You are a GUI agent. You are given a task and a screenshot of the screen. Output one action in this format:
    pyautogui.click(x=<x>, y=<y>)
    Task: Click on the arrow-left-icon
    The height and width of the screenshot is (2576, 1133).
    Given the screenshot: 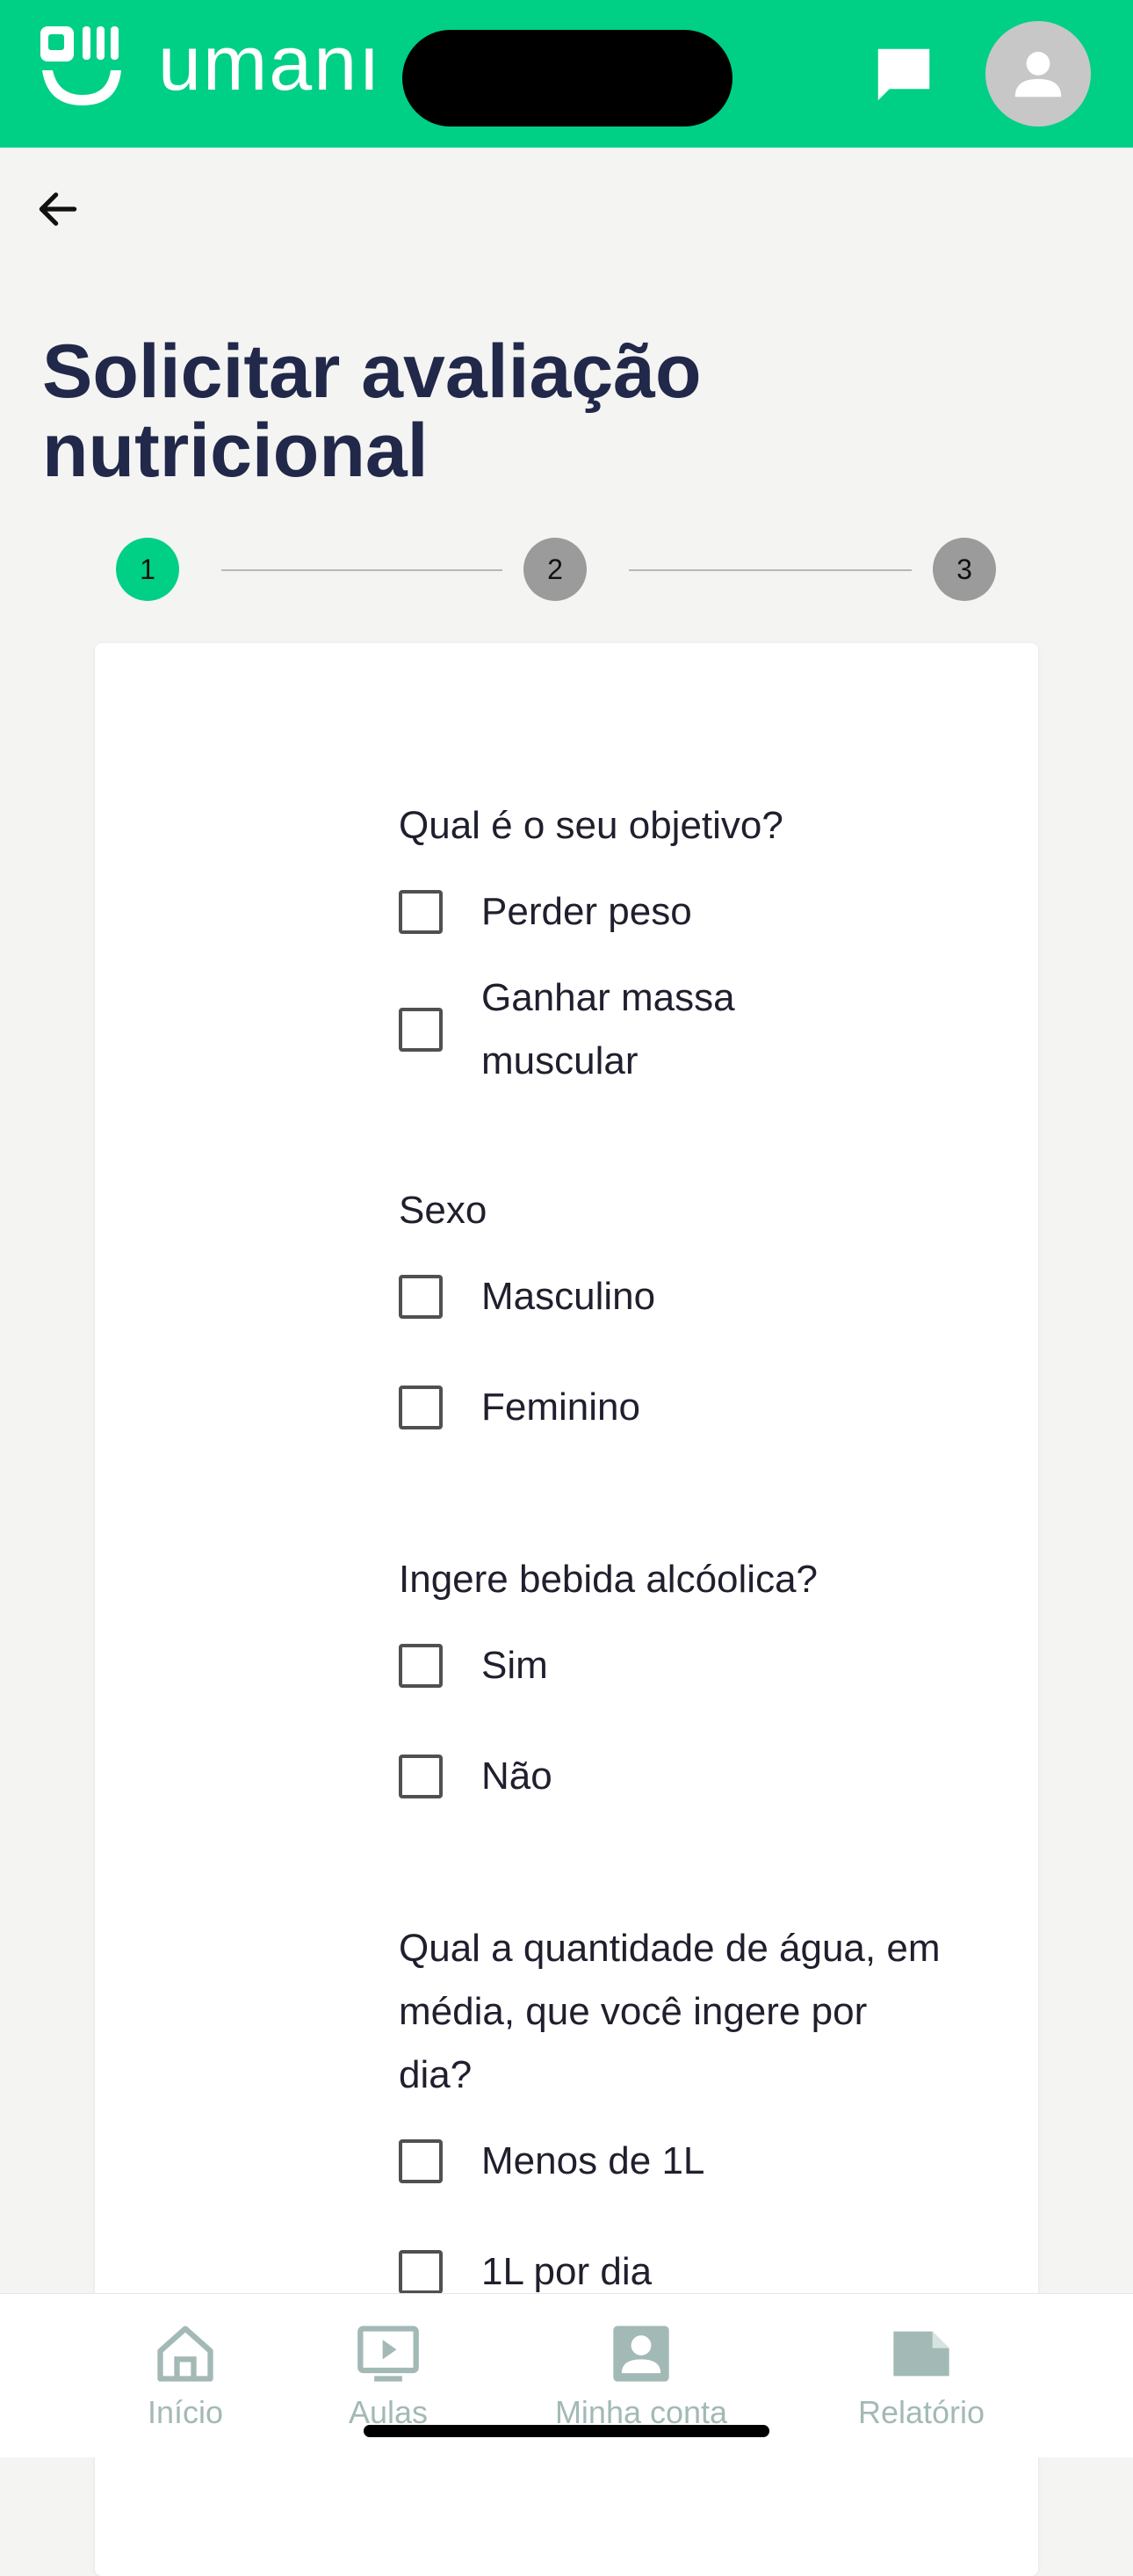 What is the action you would take?
    pyautogui.click(x=58, y=209)
    